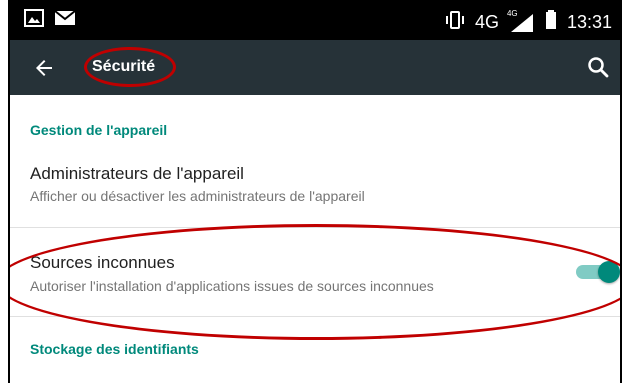 The width and height of the screenshot is (630, 383). Describe the element at coordinates (486, 22) in the screenshot. I see `network-type: 4G` at that location.